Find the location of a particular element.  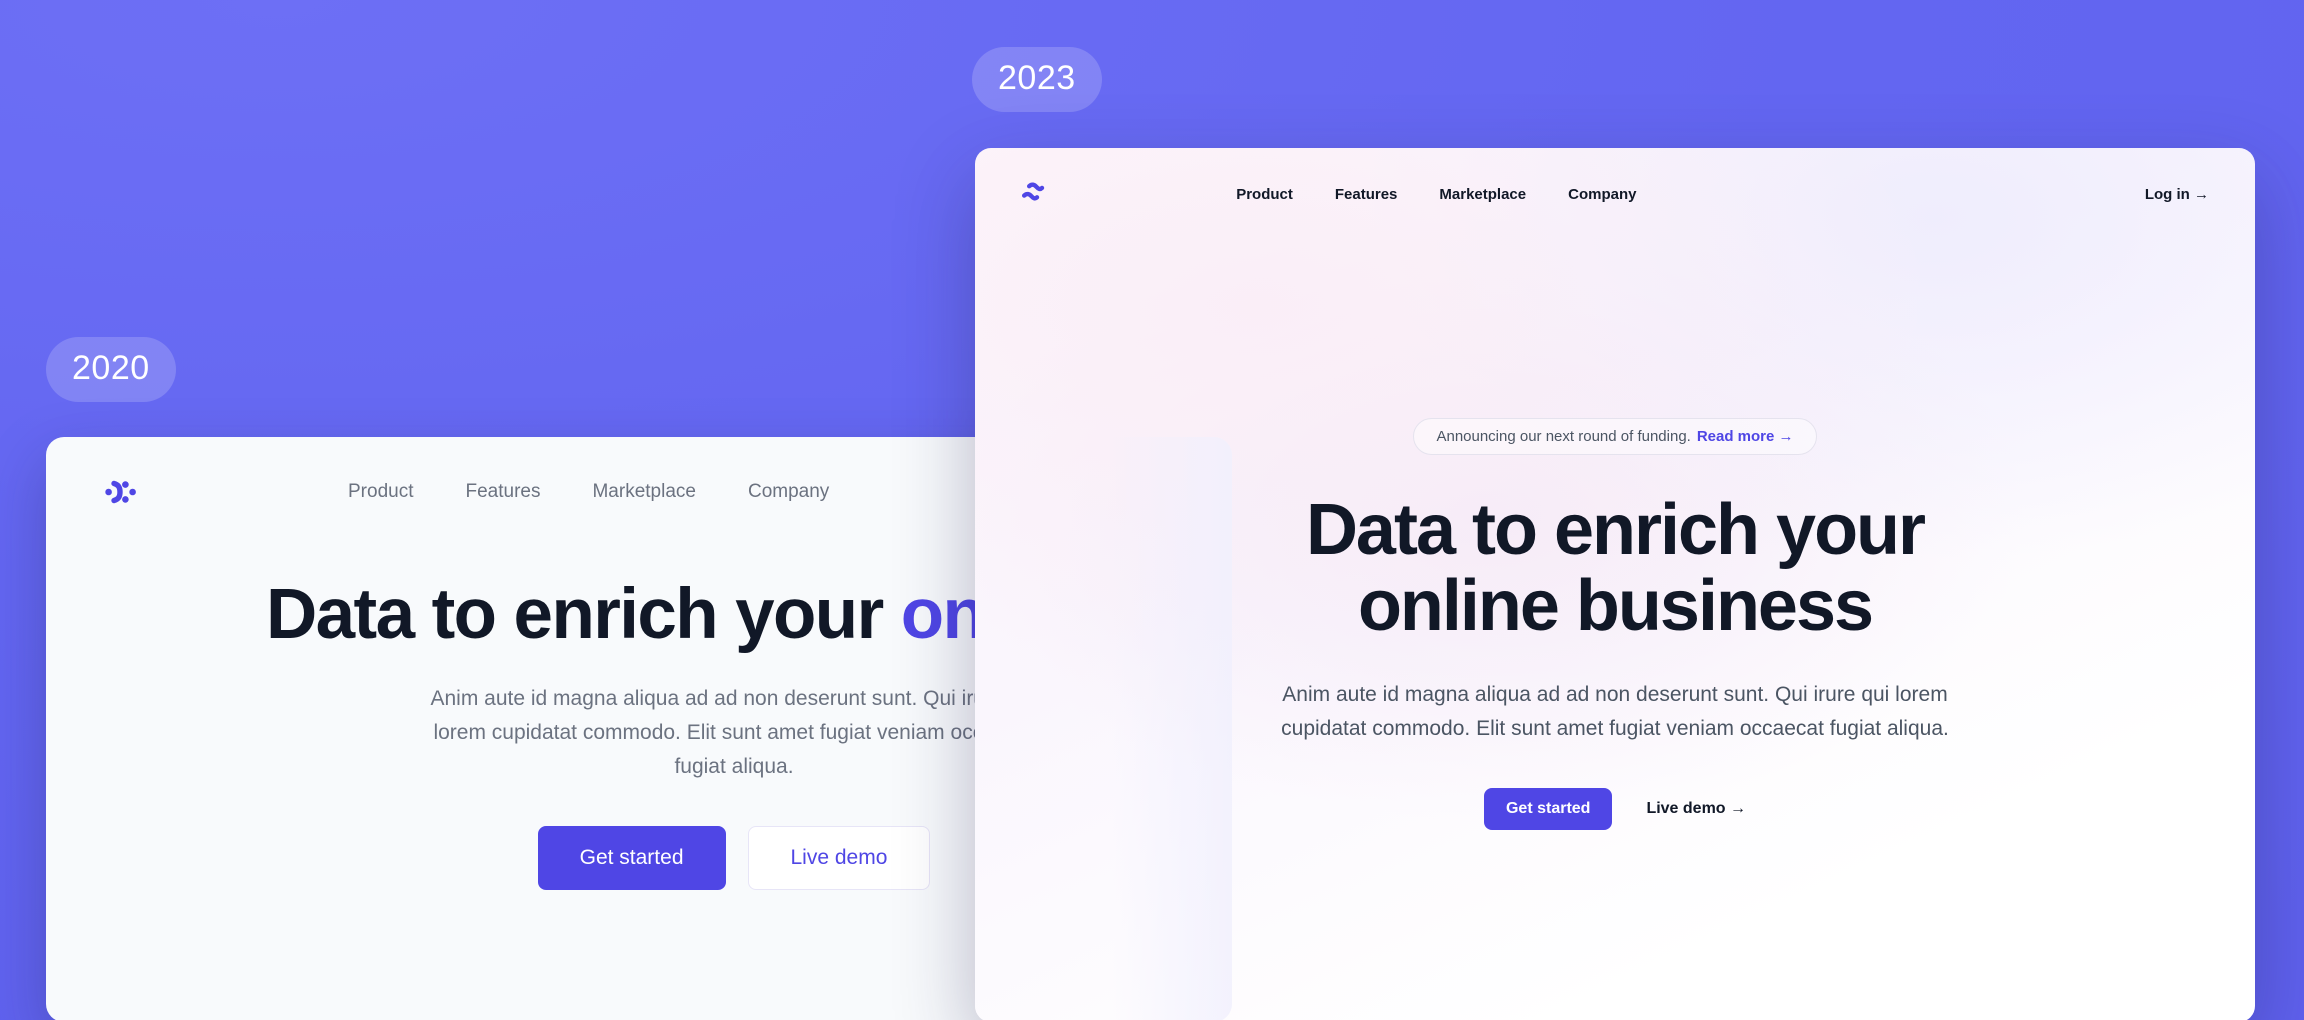

login-link: Log in → is located at coordinates (2177, 194).